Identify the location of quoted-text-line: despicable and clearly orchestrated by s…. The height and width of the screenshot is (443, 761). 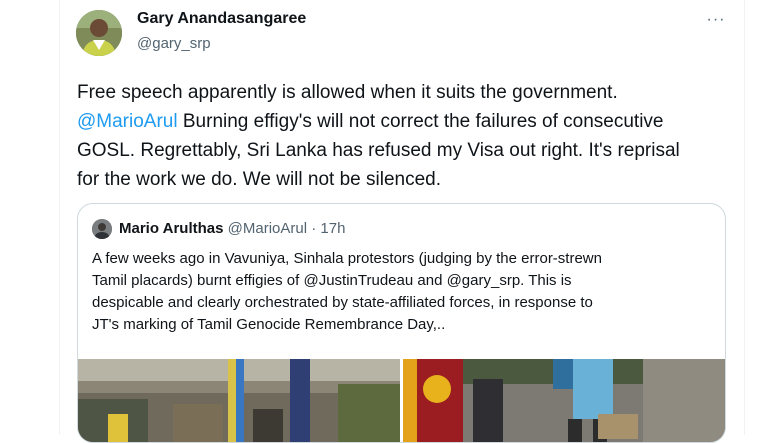
(342, 302).